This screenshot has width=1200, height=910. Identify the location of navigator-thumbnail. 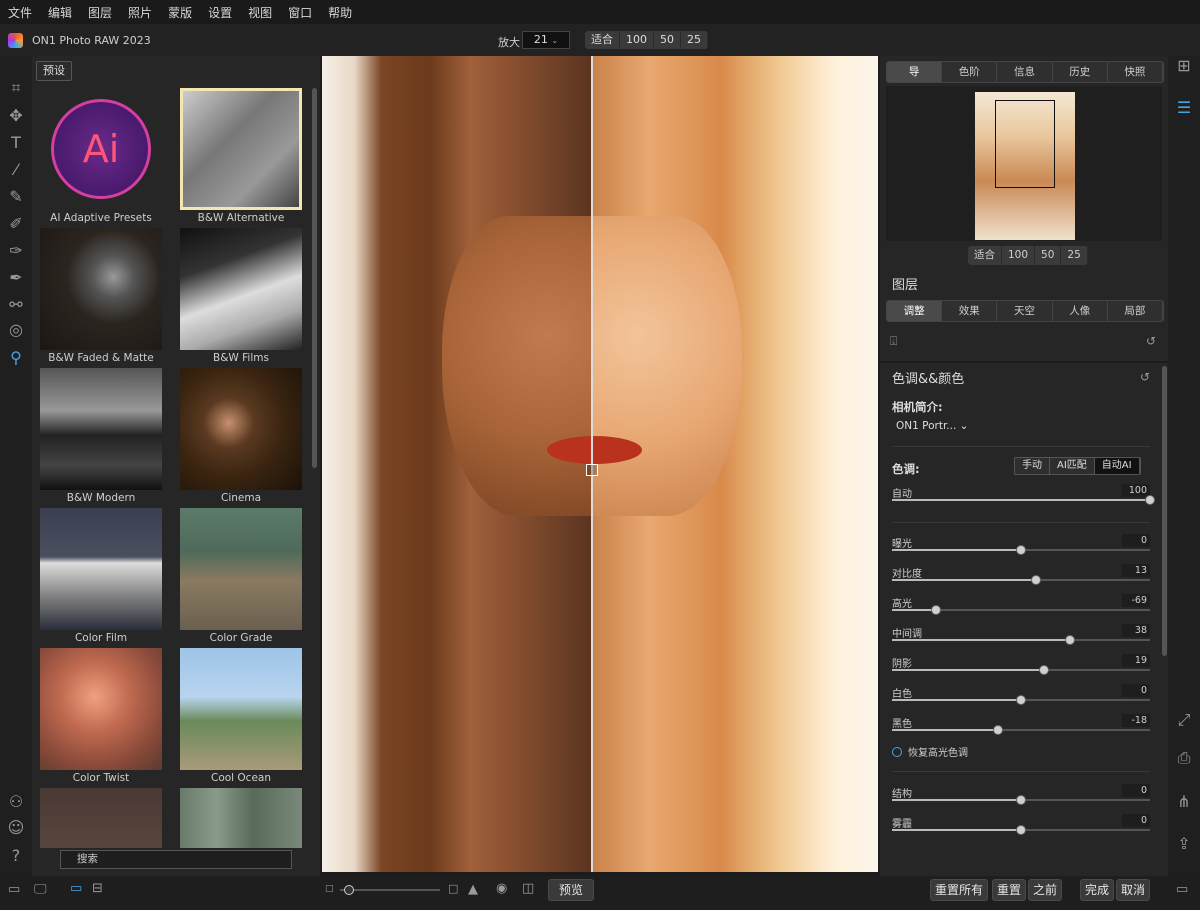
(1025, 166).